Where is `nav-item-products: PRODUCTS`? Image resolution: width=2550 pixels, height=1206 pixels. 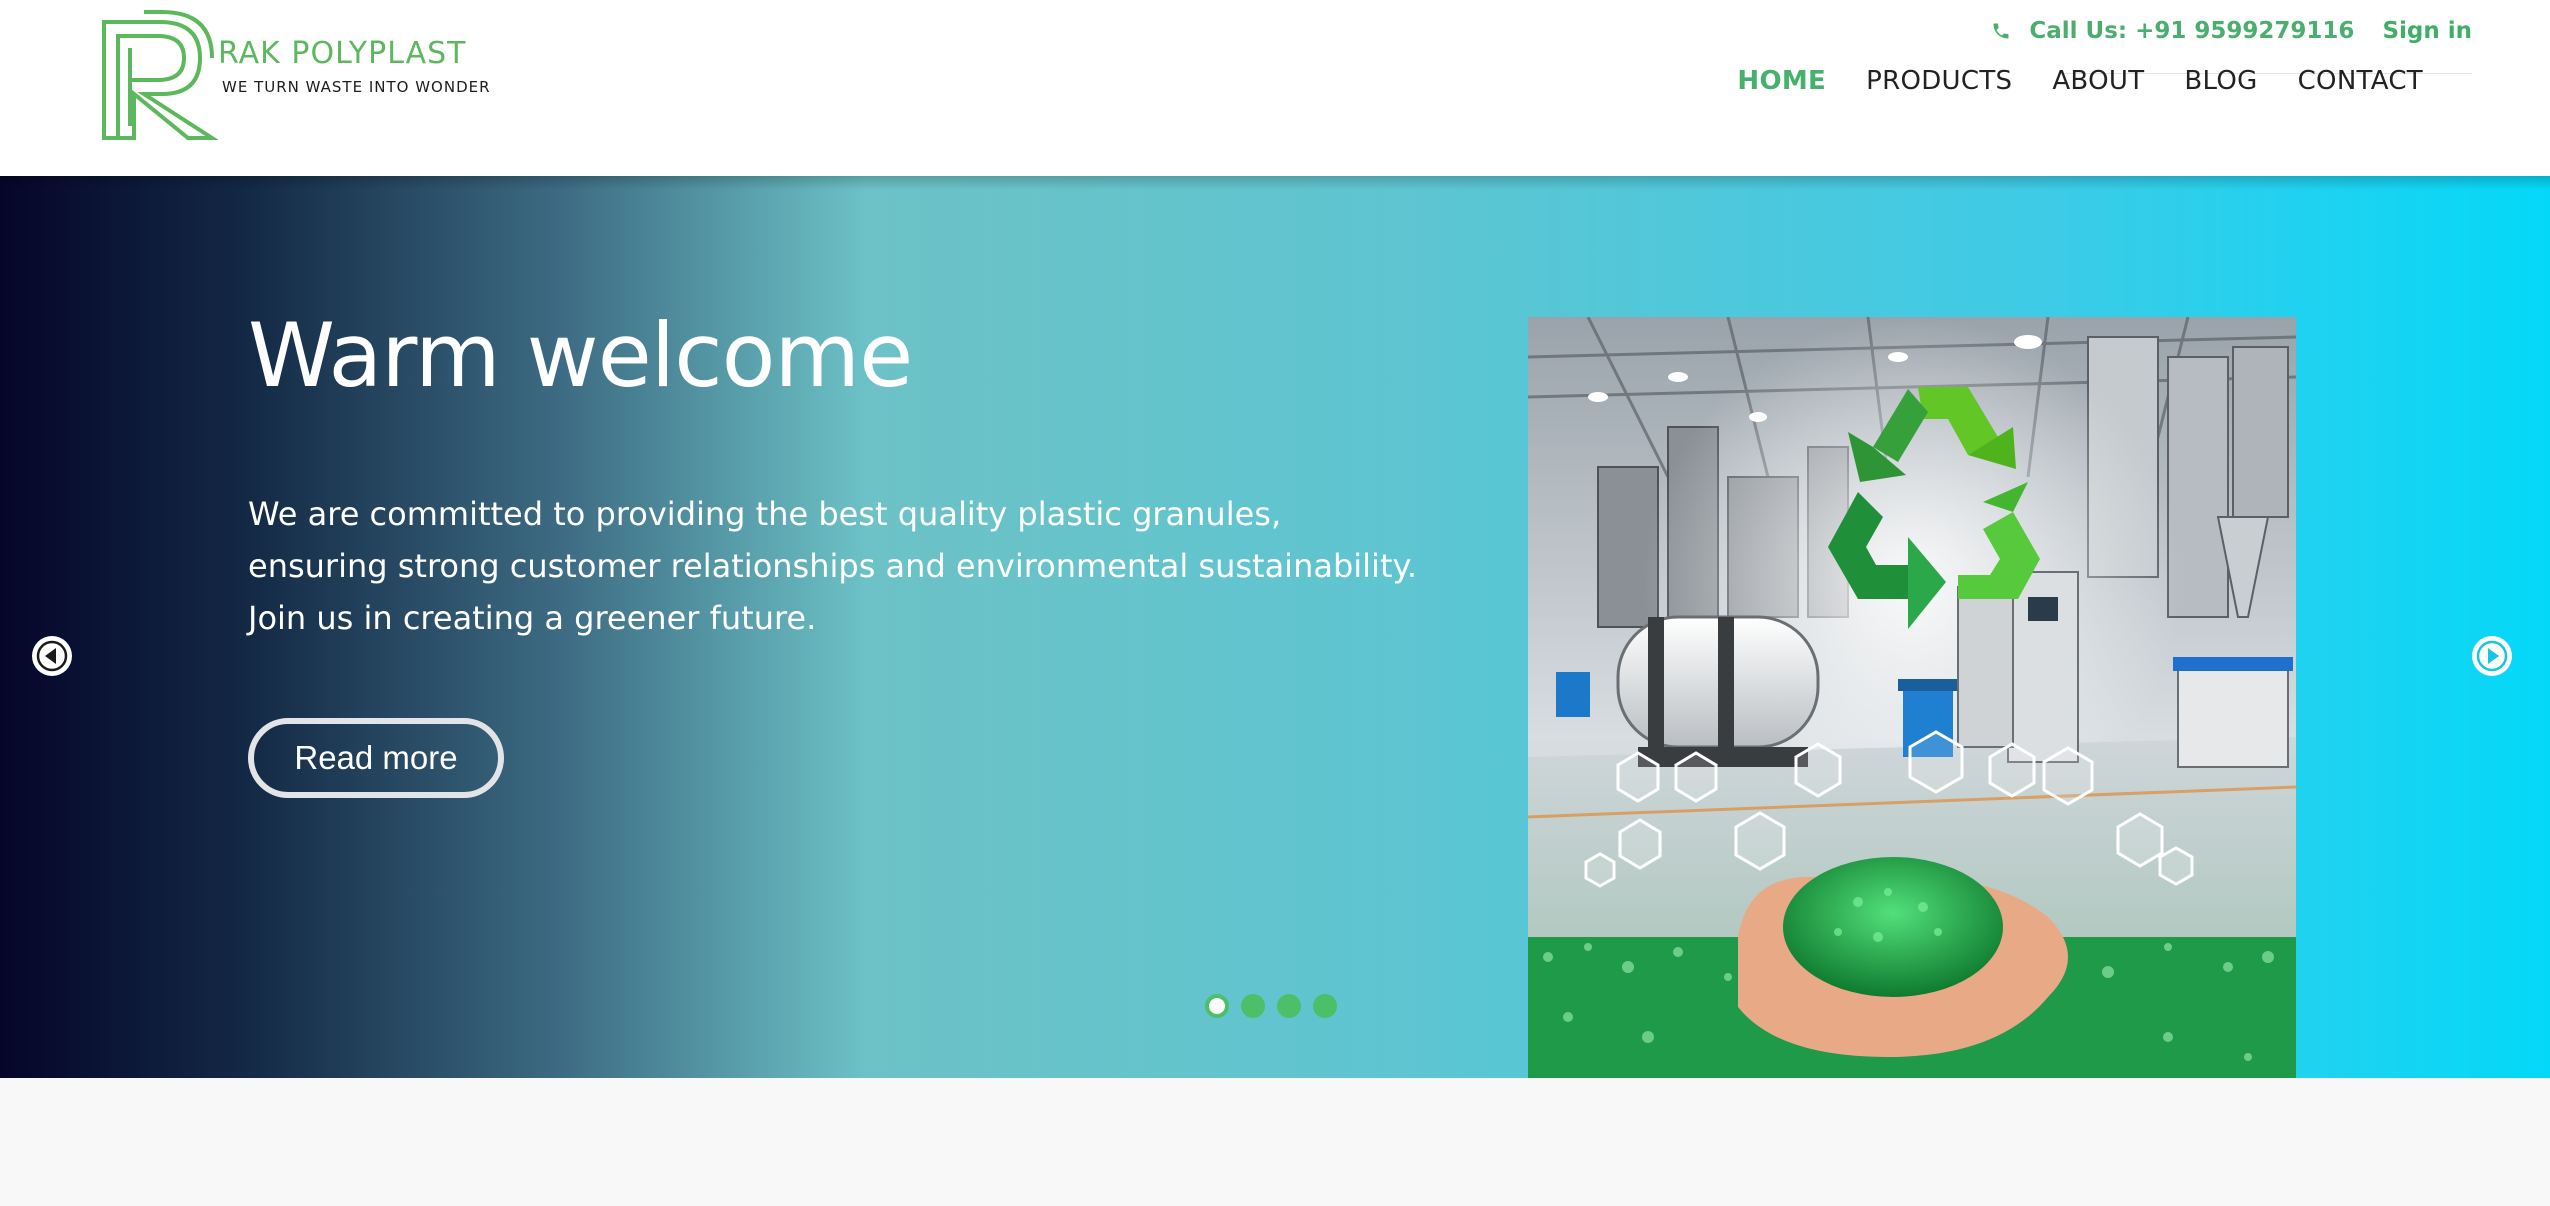
nav-item-products: PRODUCTS is located at coordinates (1939, 81).